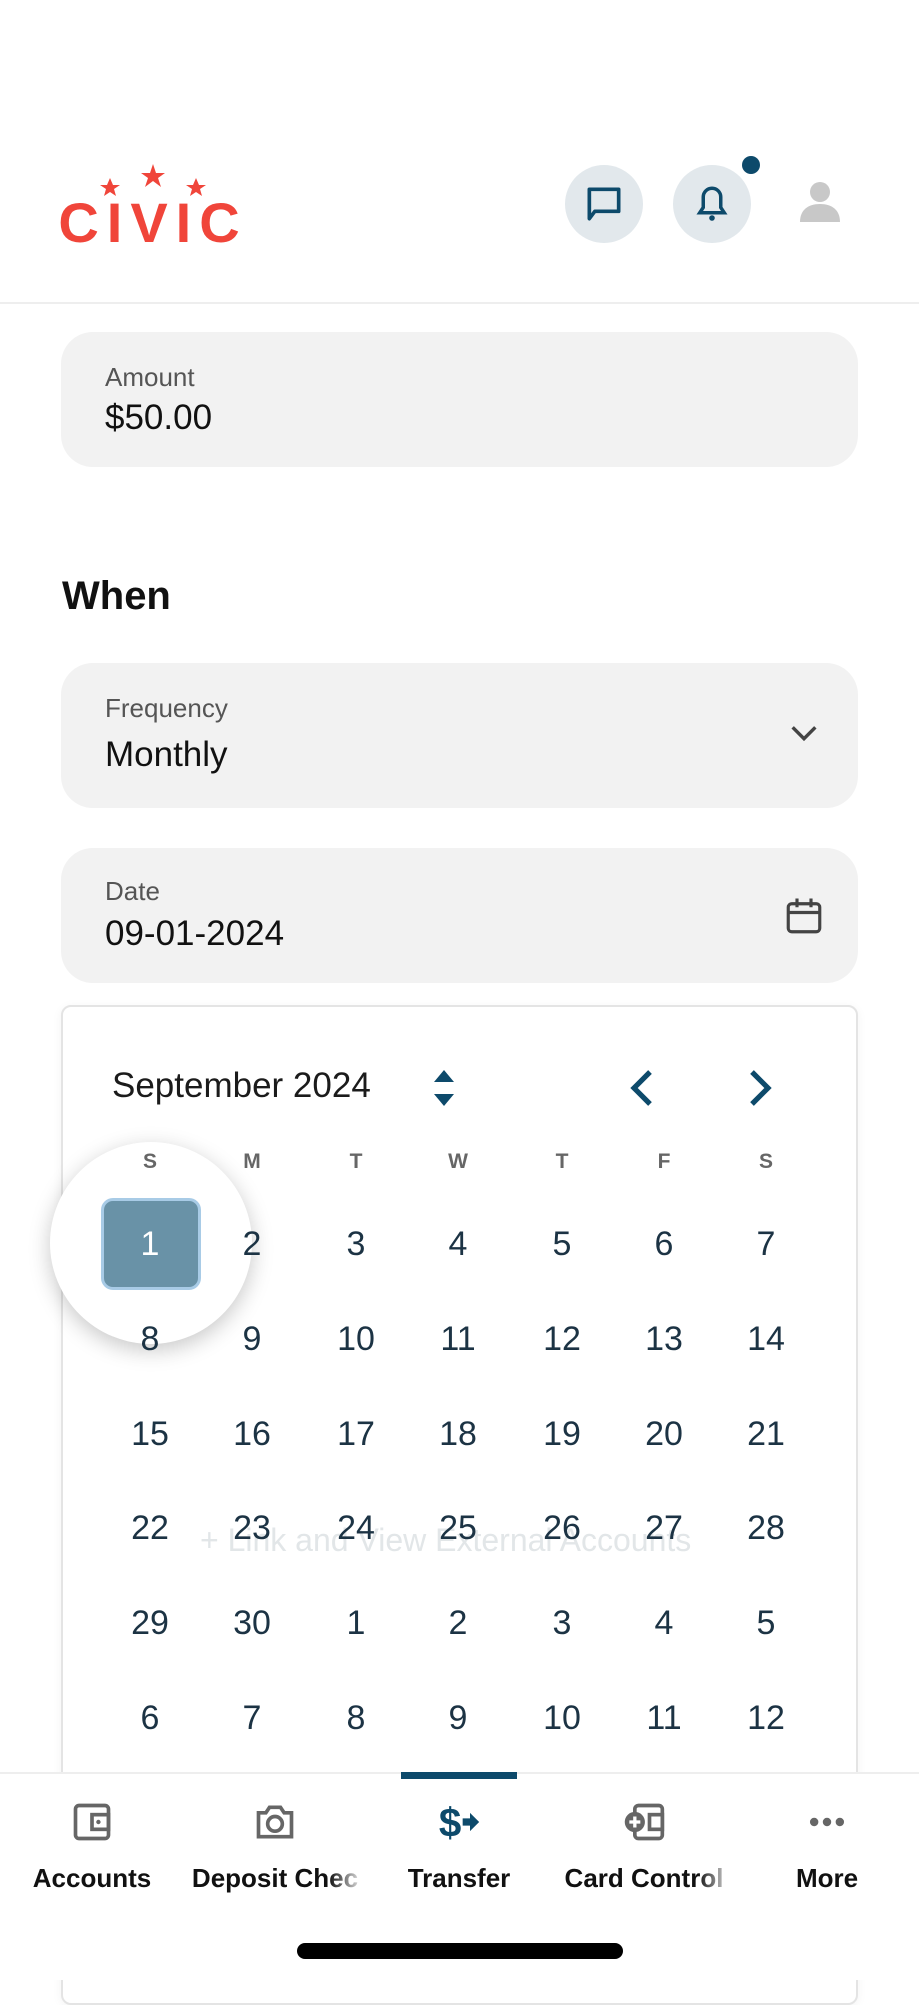 This screenshot has height=2005, width=919. Describe the element at coordinates (92, 1847) in the screenshot. I see `nav-tab-accounts: Accounts` at that location.